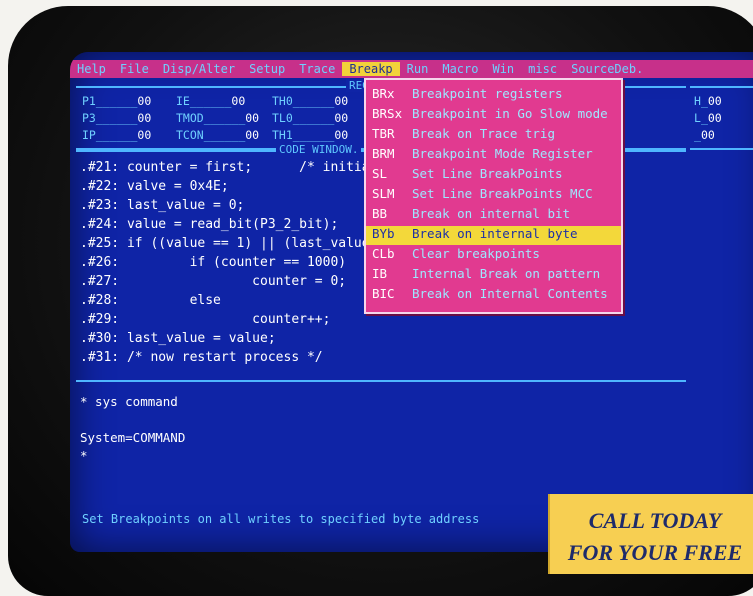 Image resolution: width=753 pixels, height=596 pixels. I want to click on breakpoint-menu-item-bb: BB Break on internal bit, so click(493, 215).